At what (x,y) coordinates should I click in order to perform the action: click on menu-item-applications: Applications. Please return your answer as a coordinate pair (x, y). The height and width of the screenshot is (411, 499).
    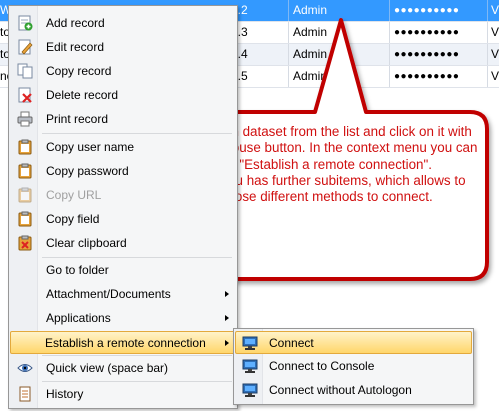
    Looking at the image, I should click on (123, 318).